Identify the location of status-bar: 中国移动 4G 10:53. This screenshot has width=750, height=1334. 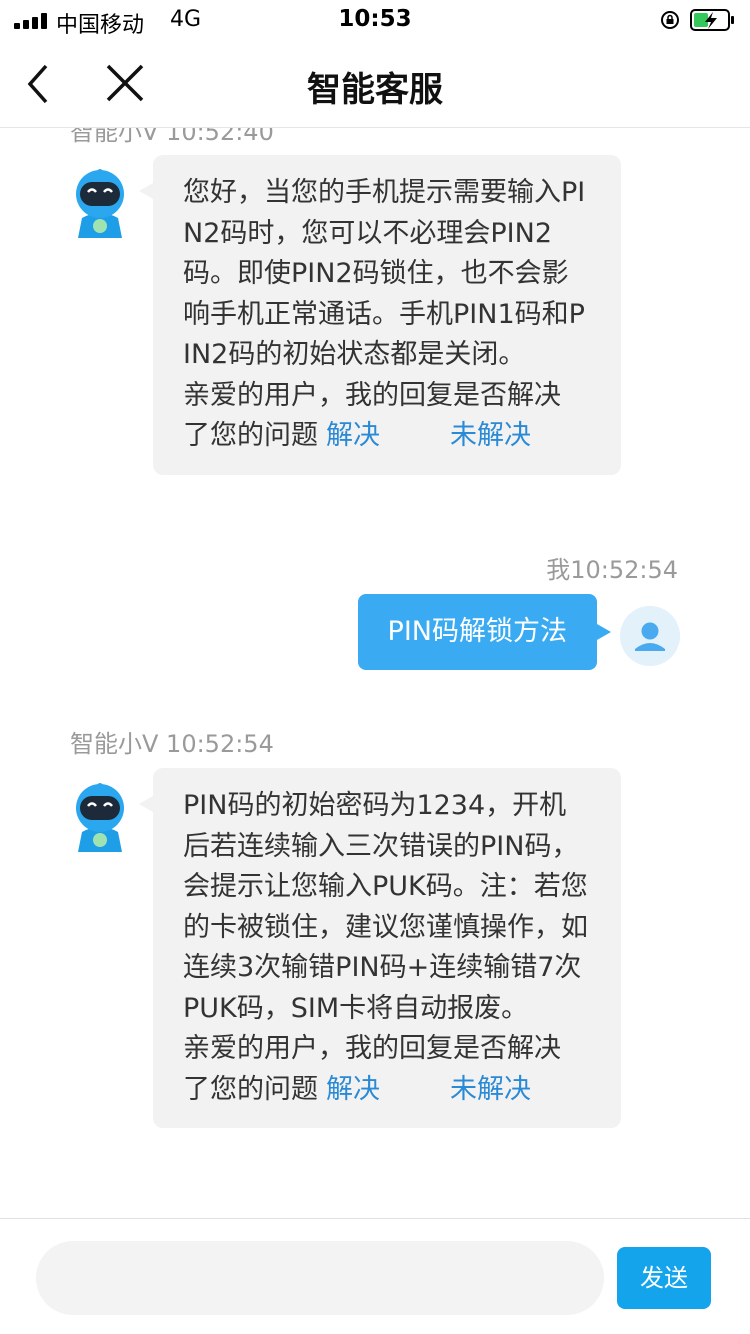
(375, 20).